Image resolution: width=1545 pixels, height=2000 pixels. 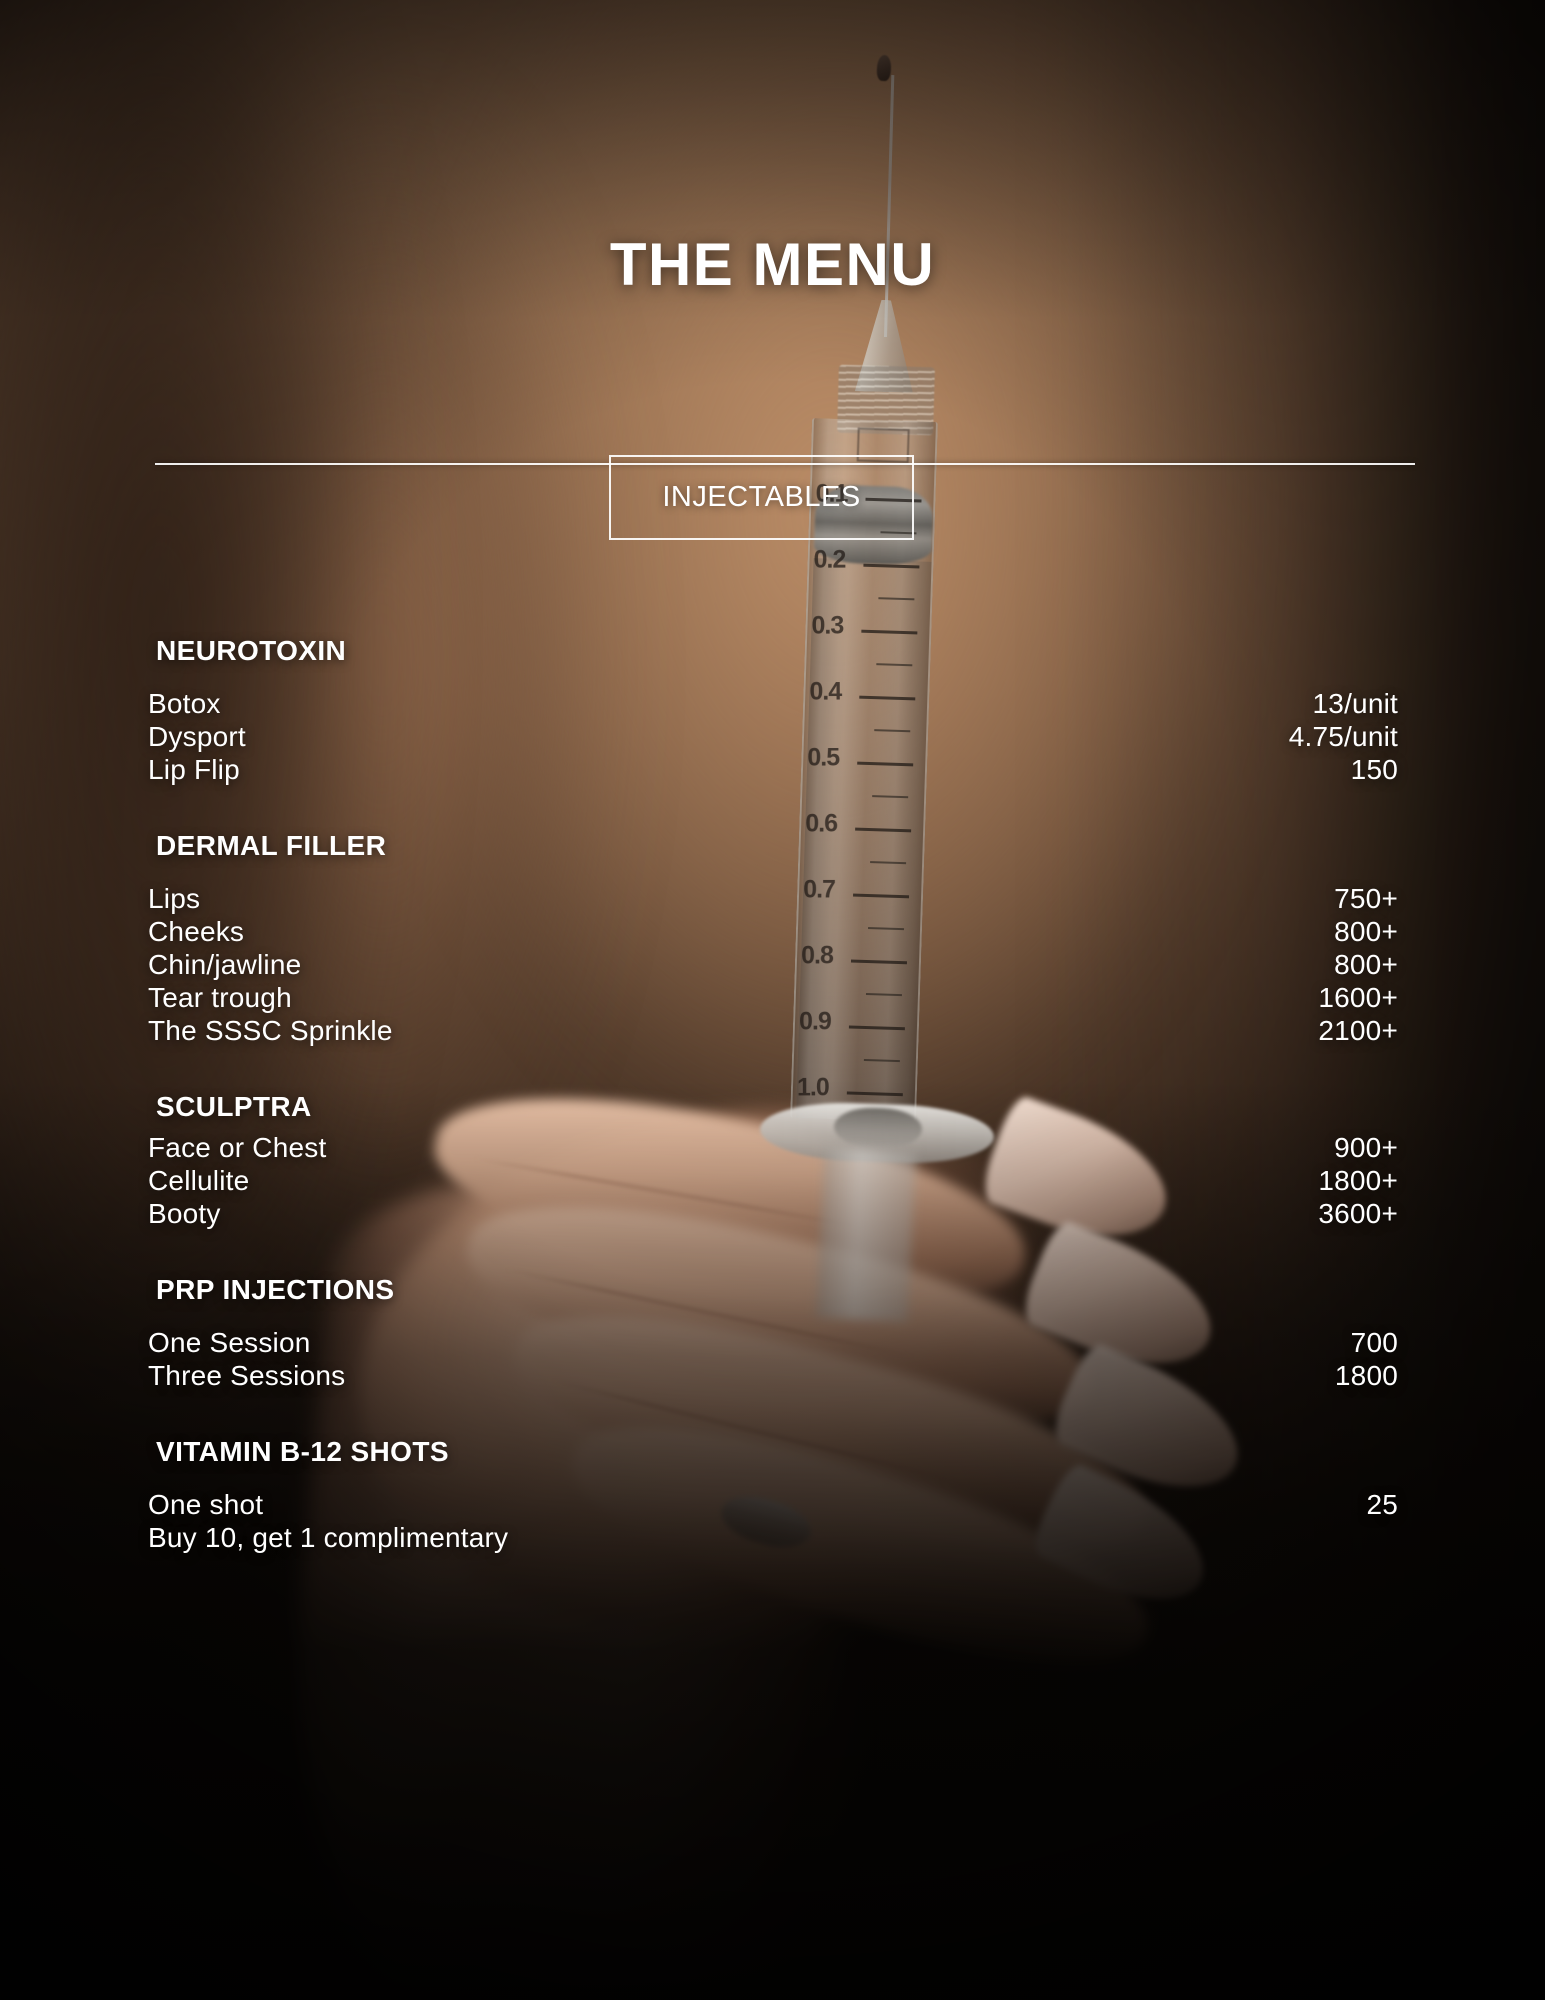 What do you see at coordinates (1358, 1181) in the screenshot?
I see `menu-item-price: 1800+` at bounding box center [1358, 1181].